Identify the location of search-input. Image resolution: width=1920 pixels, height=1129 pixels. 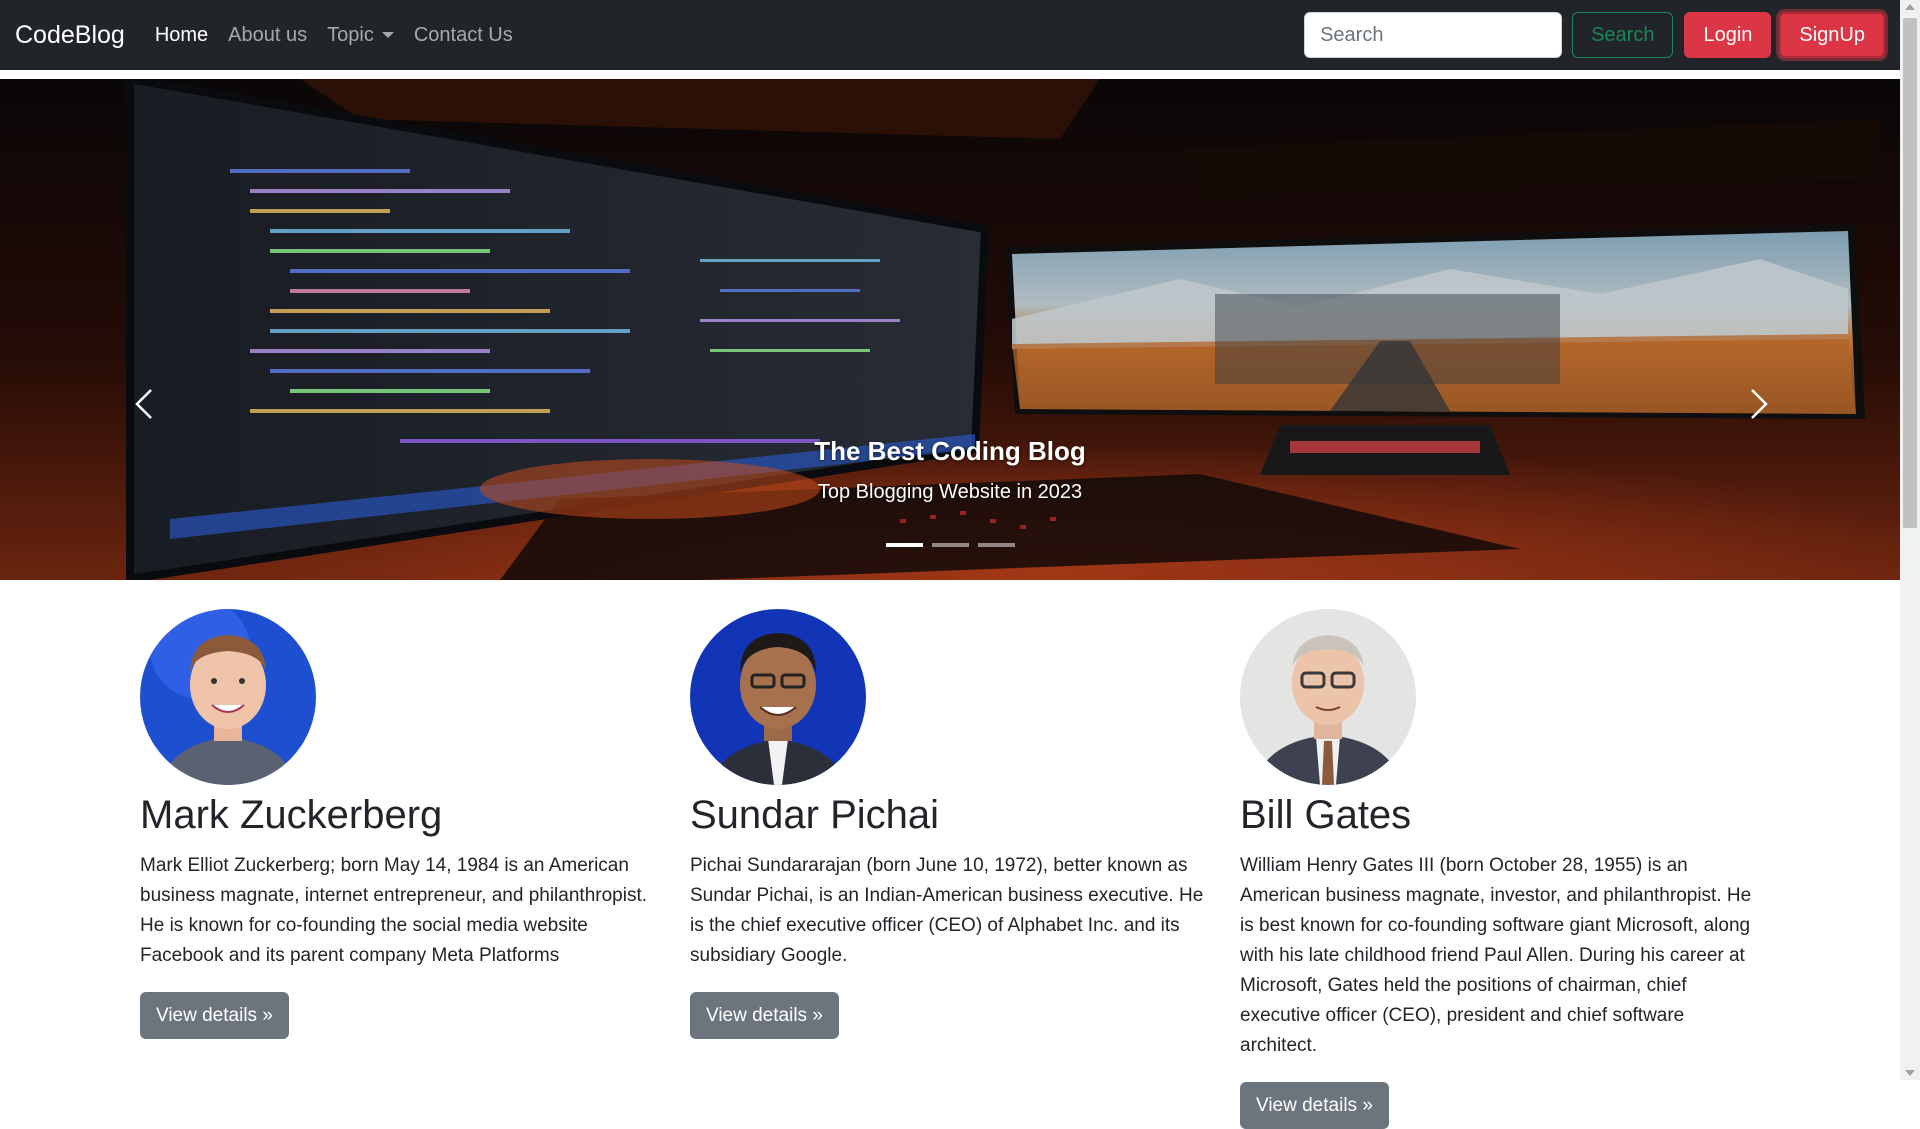
(1433, 35).